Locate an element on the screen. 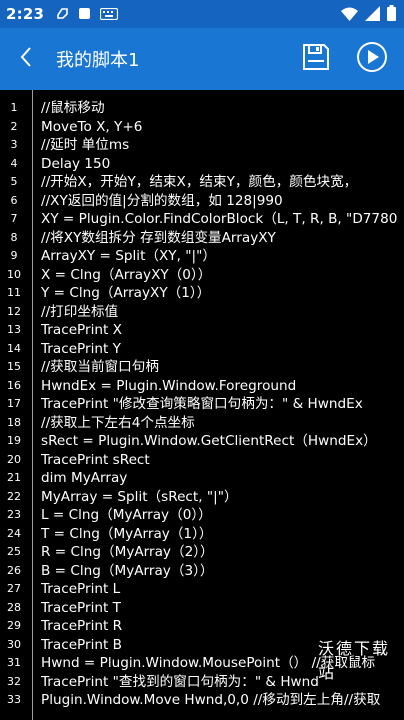 The image size is (404, 720). line-number: 26 is located at coordinates (14, 570).